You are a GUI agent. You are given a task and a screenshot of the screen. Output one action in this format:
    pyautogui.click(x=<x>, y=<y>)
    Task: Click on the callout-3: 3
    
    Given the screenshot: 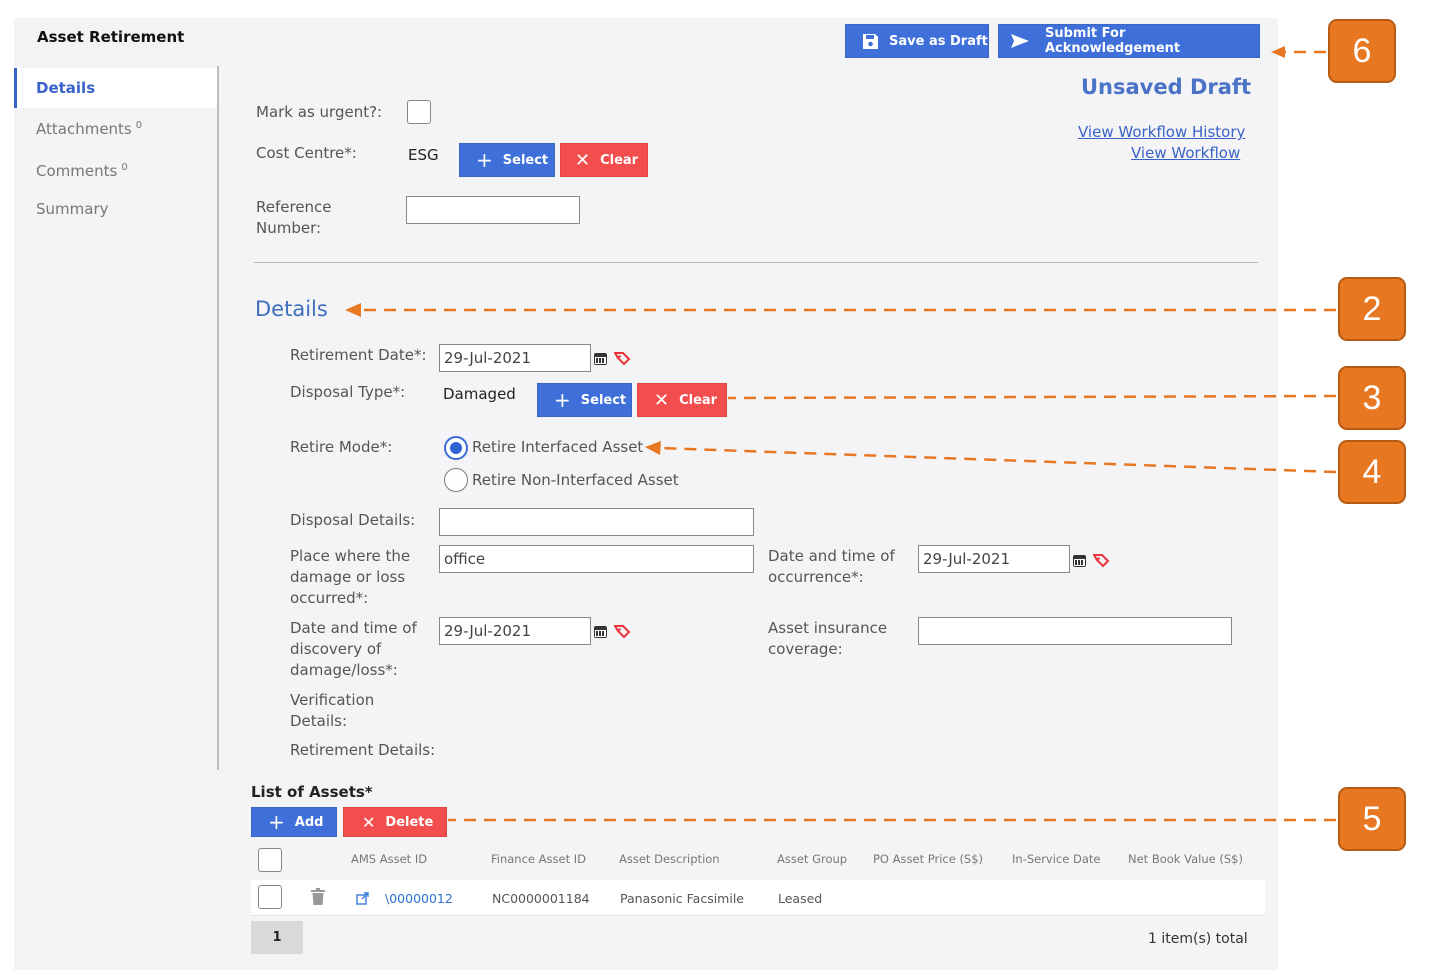 What is the action you would take?
    pyautogui.click(x=1372, y=398)
    